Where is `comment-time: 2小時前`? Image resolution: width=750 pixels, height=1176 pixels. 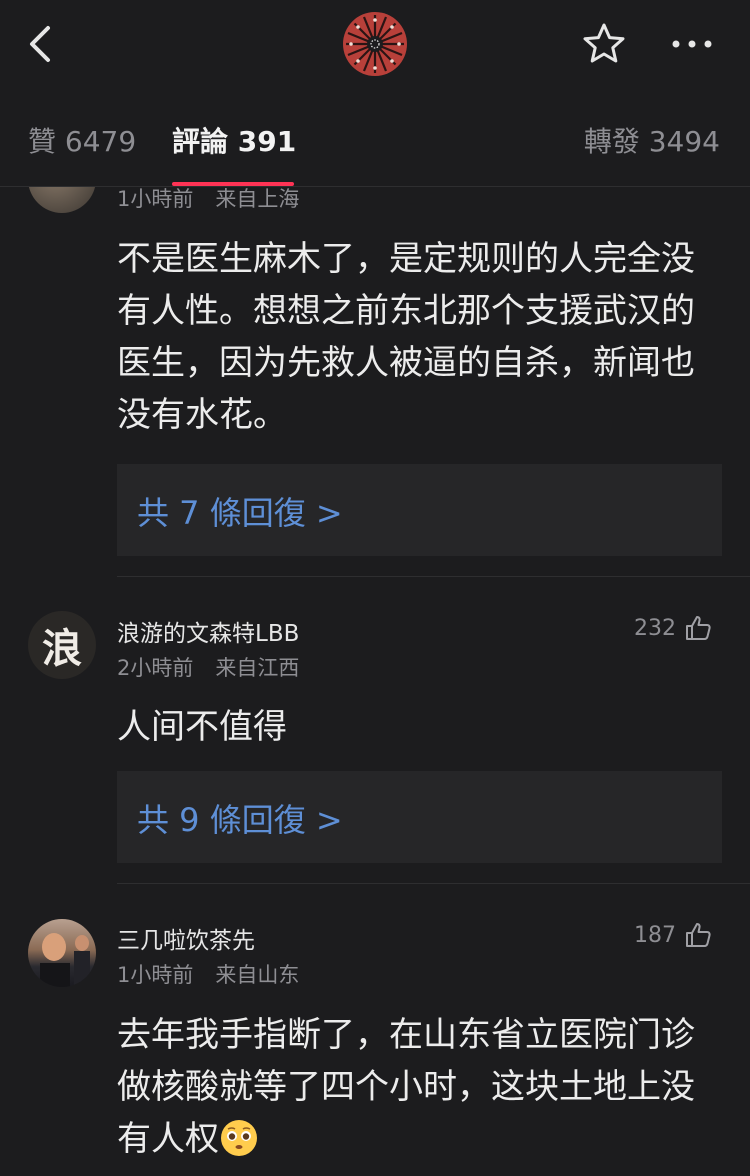
comment-time: 2小時前 is located at coordinates (155, 668).